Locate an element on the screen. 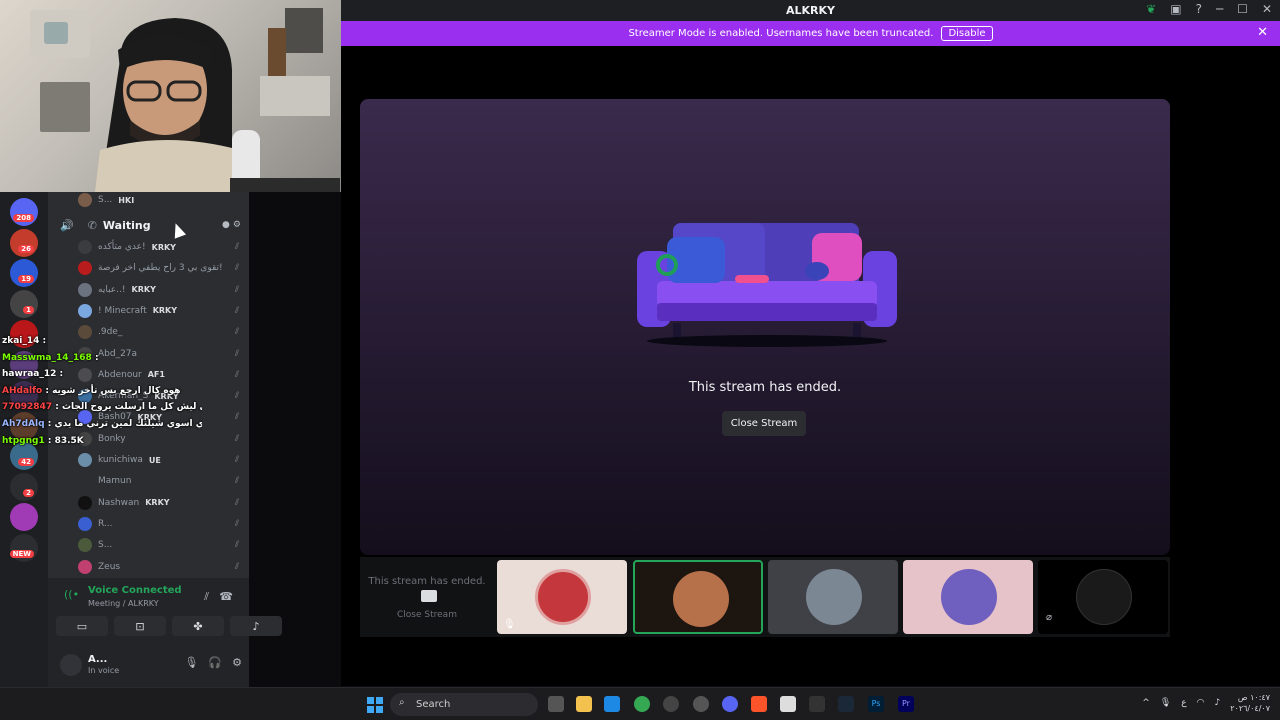  server-icon: 1 is located at coordinates (24, 303).